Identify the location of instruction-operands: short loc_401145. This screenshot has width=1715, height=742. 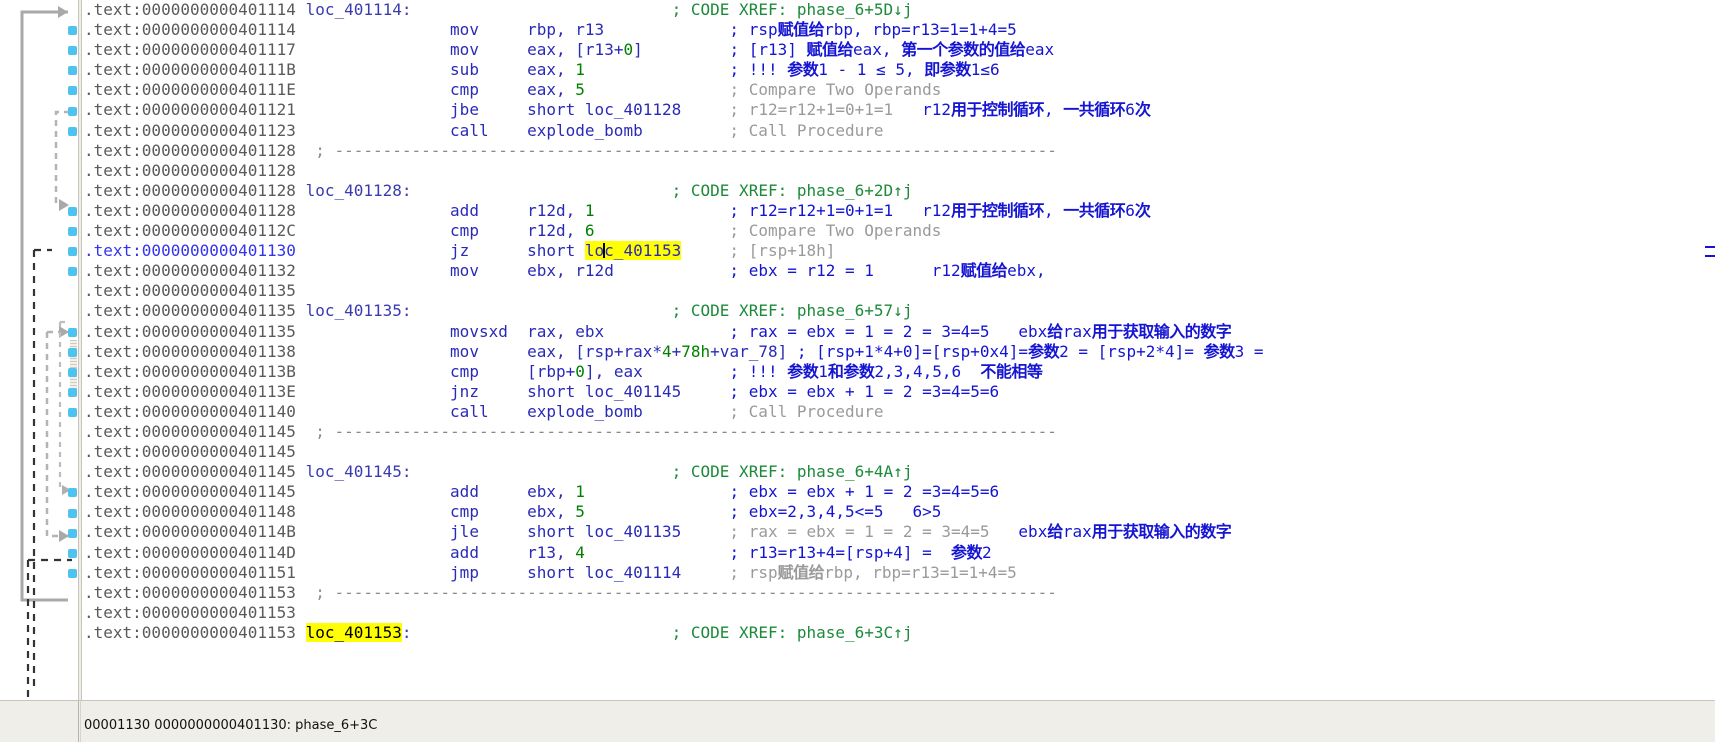
(604, 391).